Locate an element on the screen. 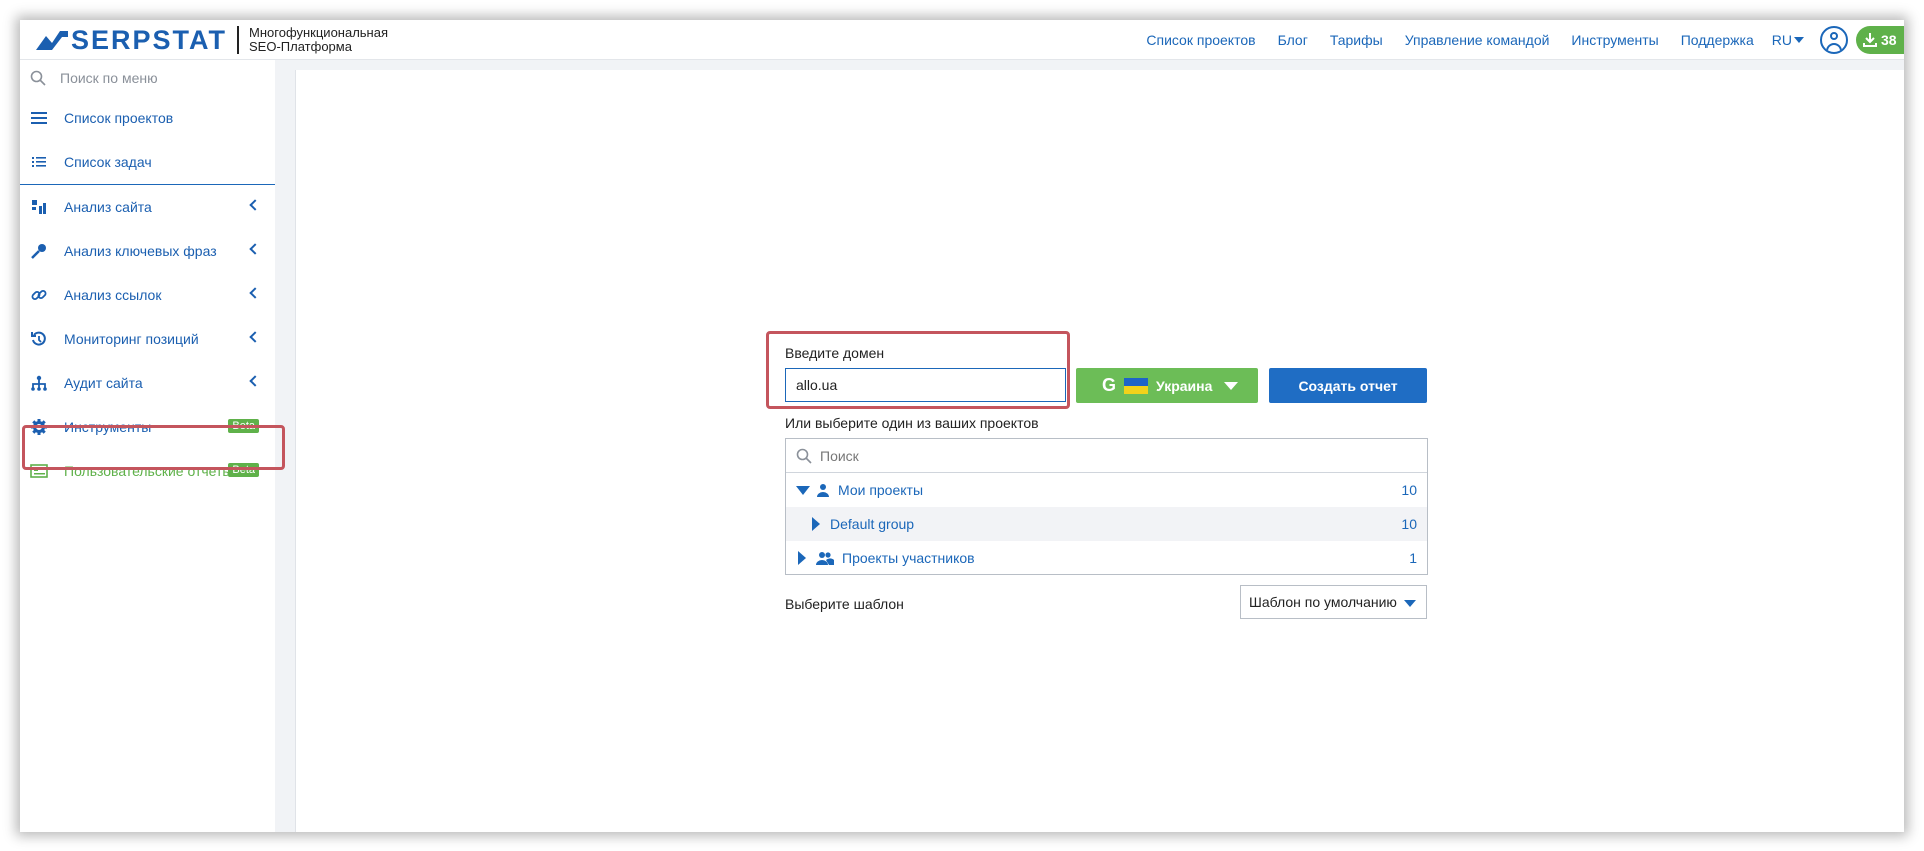 The image size is (1924, 851). create-report-button: Создать отчет is located at coordinates (1348, 385).